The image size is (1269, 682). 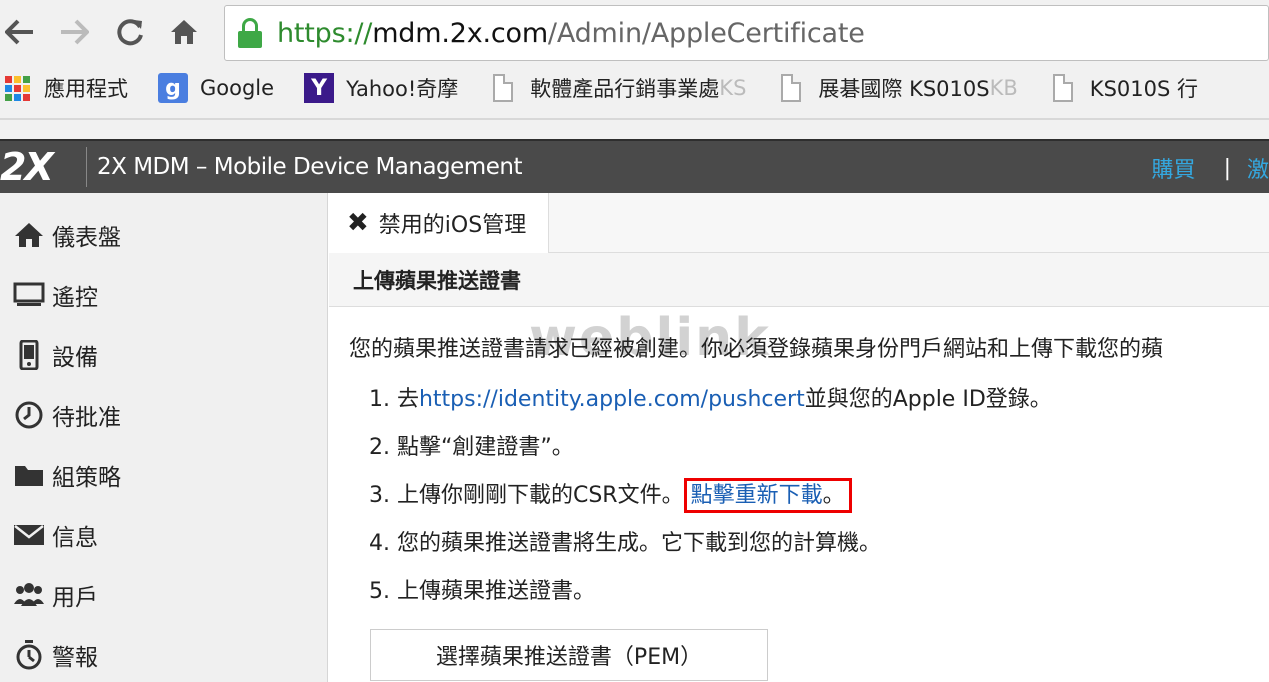 What do you see at coordinates (216, 88) in the screenshot?
I see `bookmark-google: g Google` at bounding box center [216, 88].